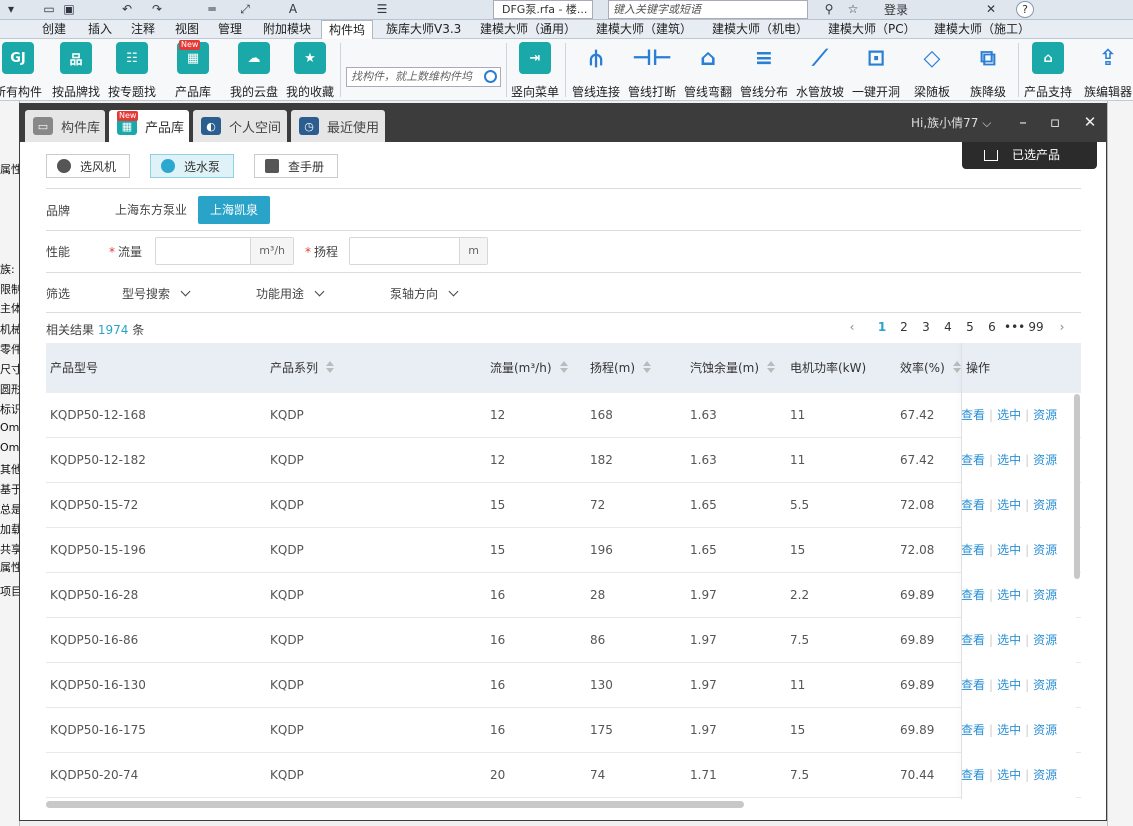  Describe the element at coordinates (948, 327) in the screenshot. I see `page-4: 4` at that location.